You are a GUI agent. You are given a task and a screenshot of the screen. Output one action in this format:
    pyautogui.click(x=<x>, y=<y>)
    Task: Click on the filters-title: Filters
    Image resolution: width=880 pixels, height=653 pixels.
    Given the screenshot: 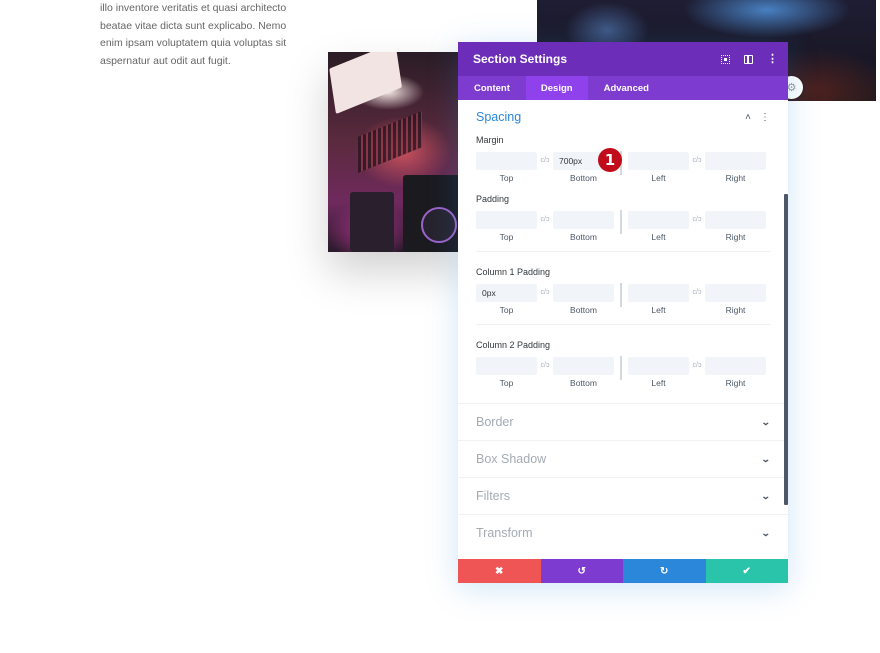 What is the action you would take?
    pyautogui.click(x=493, y=496)
    